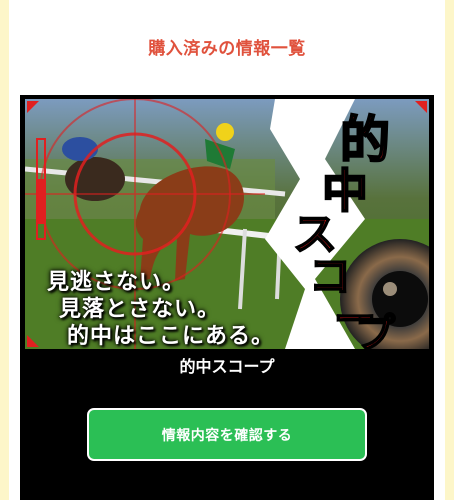 The image size is (454, 500). What do you see at coordinates (365, 139) in the screenshot?
I see `banner-title-char-1: 的` at bounding box center [365, 139].